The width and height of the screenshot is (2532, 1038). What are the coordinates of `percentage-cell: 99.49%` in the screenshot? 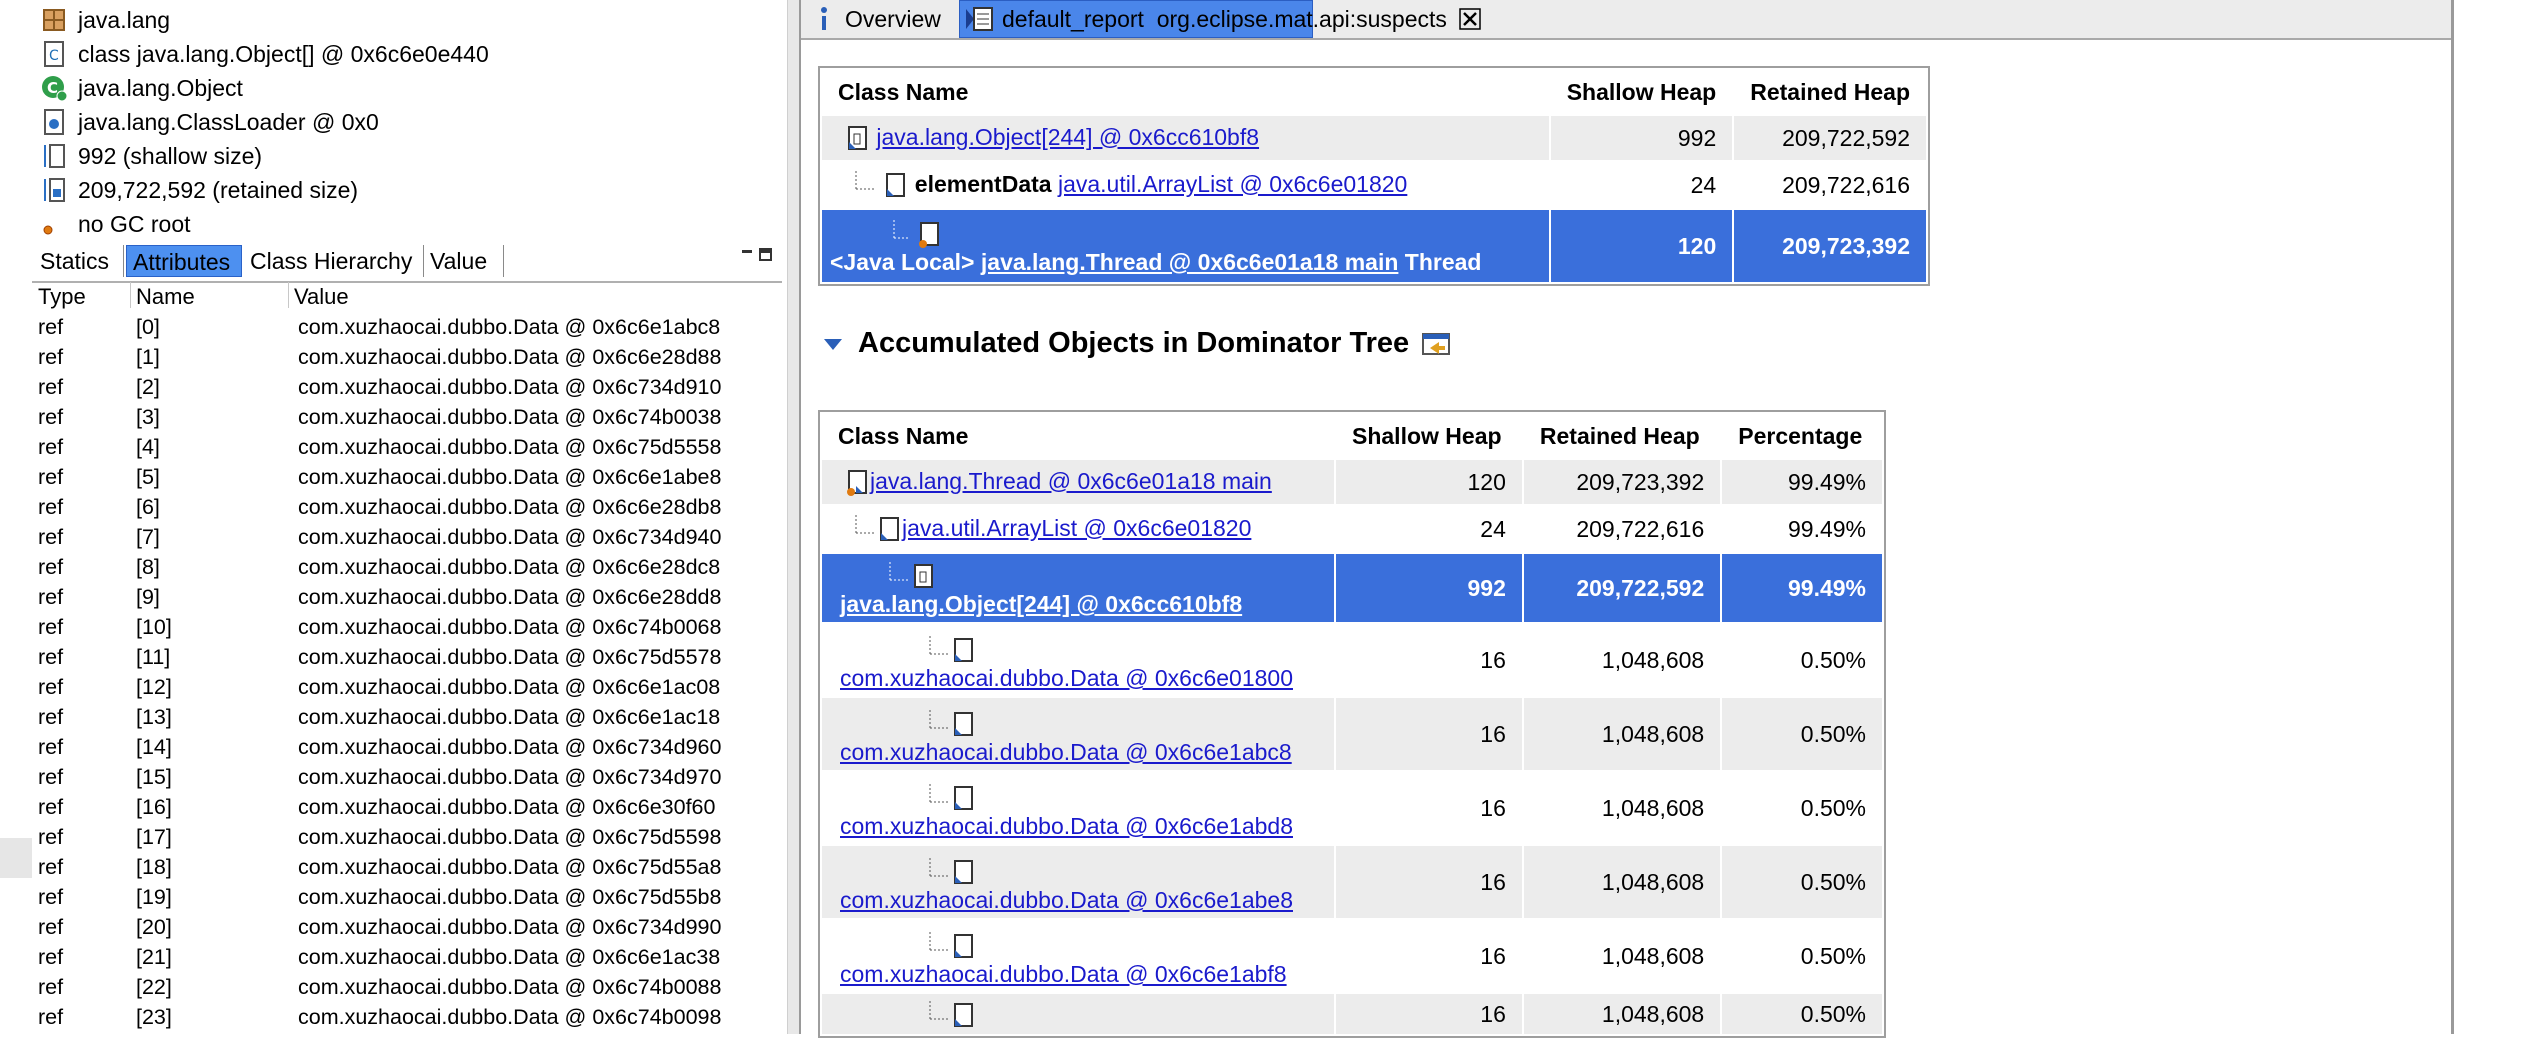 It's located at (1826, 528).